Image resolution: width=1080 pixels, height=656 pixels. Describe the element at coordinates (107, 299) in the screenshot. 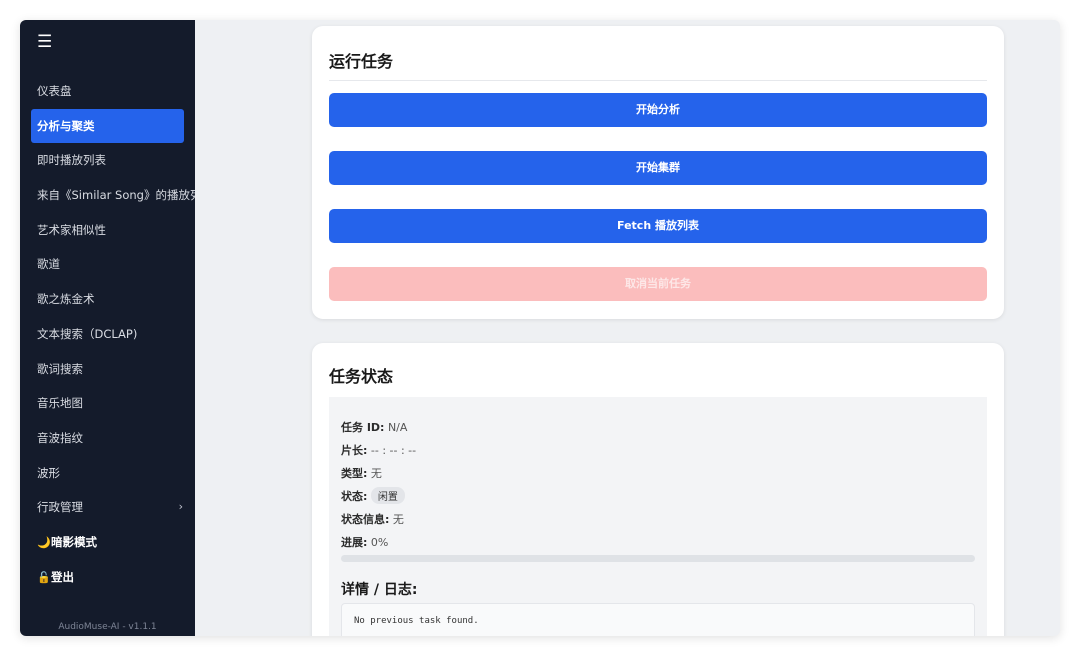

I see `sidebar-item-song-alchemy: 歌之炼金术` at that location.